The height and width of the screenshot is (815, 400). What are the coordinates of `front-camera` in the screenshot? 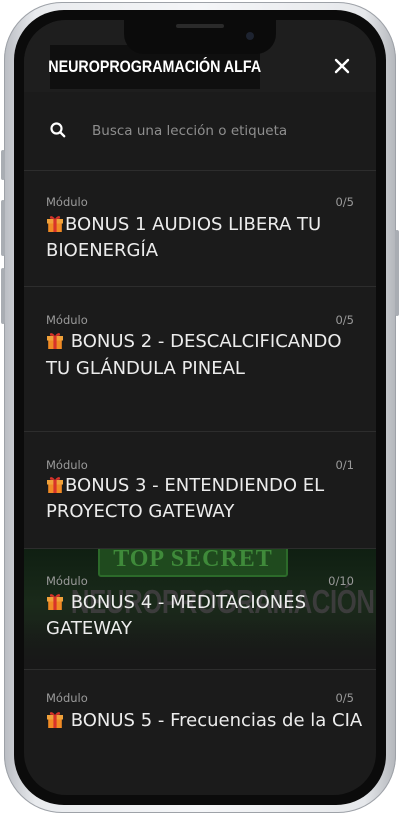 It's located at (250, 36).